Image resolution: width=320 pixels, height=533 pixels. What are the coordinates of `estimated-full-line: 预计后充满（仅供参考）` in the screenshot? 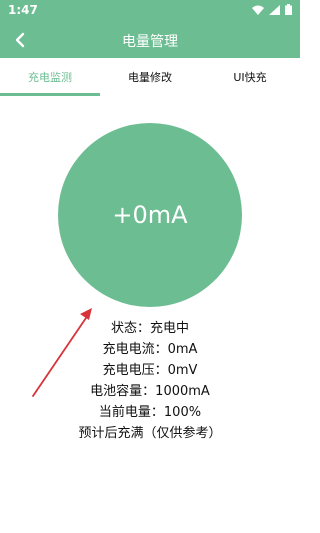 It's located at (150, 433).